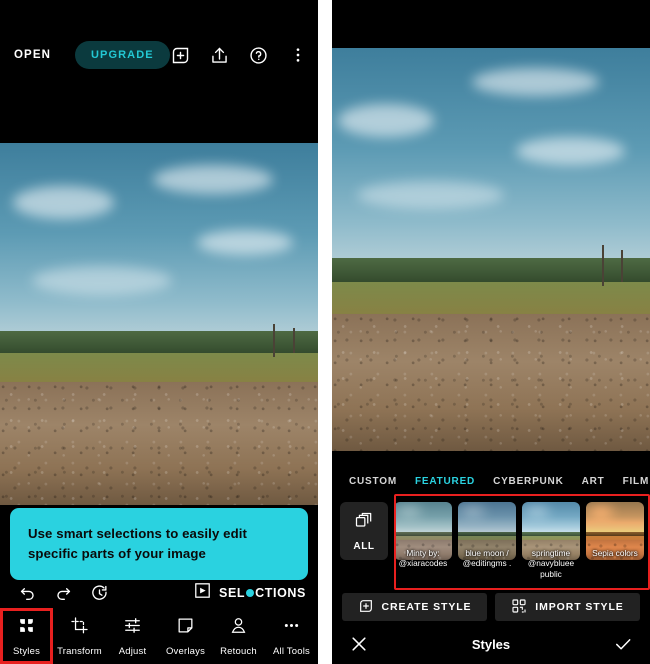 This screenshot has width=650, height=664. What do you see at coordinates (185, 628) in the screenshot?
I see `overlays-icon` at bounding box center [185, 628].